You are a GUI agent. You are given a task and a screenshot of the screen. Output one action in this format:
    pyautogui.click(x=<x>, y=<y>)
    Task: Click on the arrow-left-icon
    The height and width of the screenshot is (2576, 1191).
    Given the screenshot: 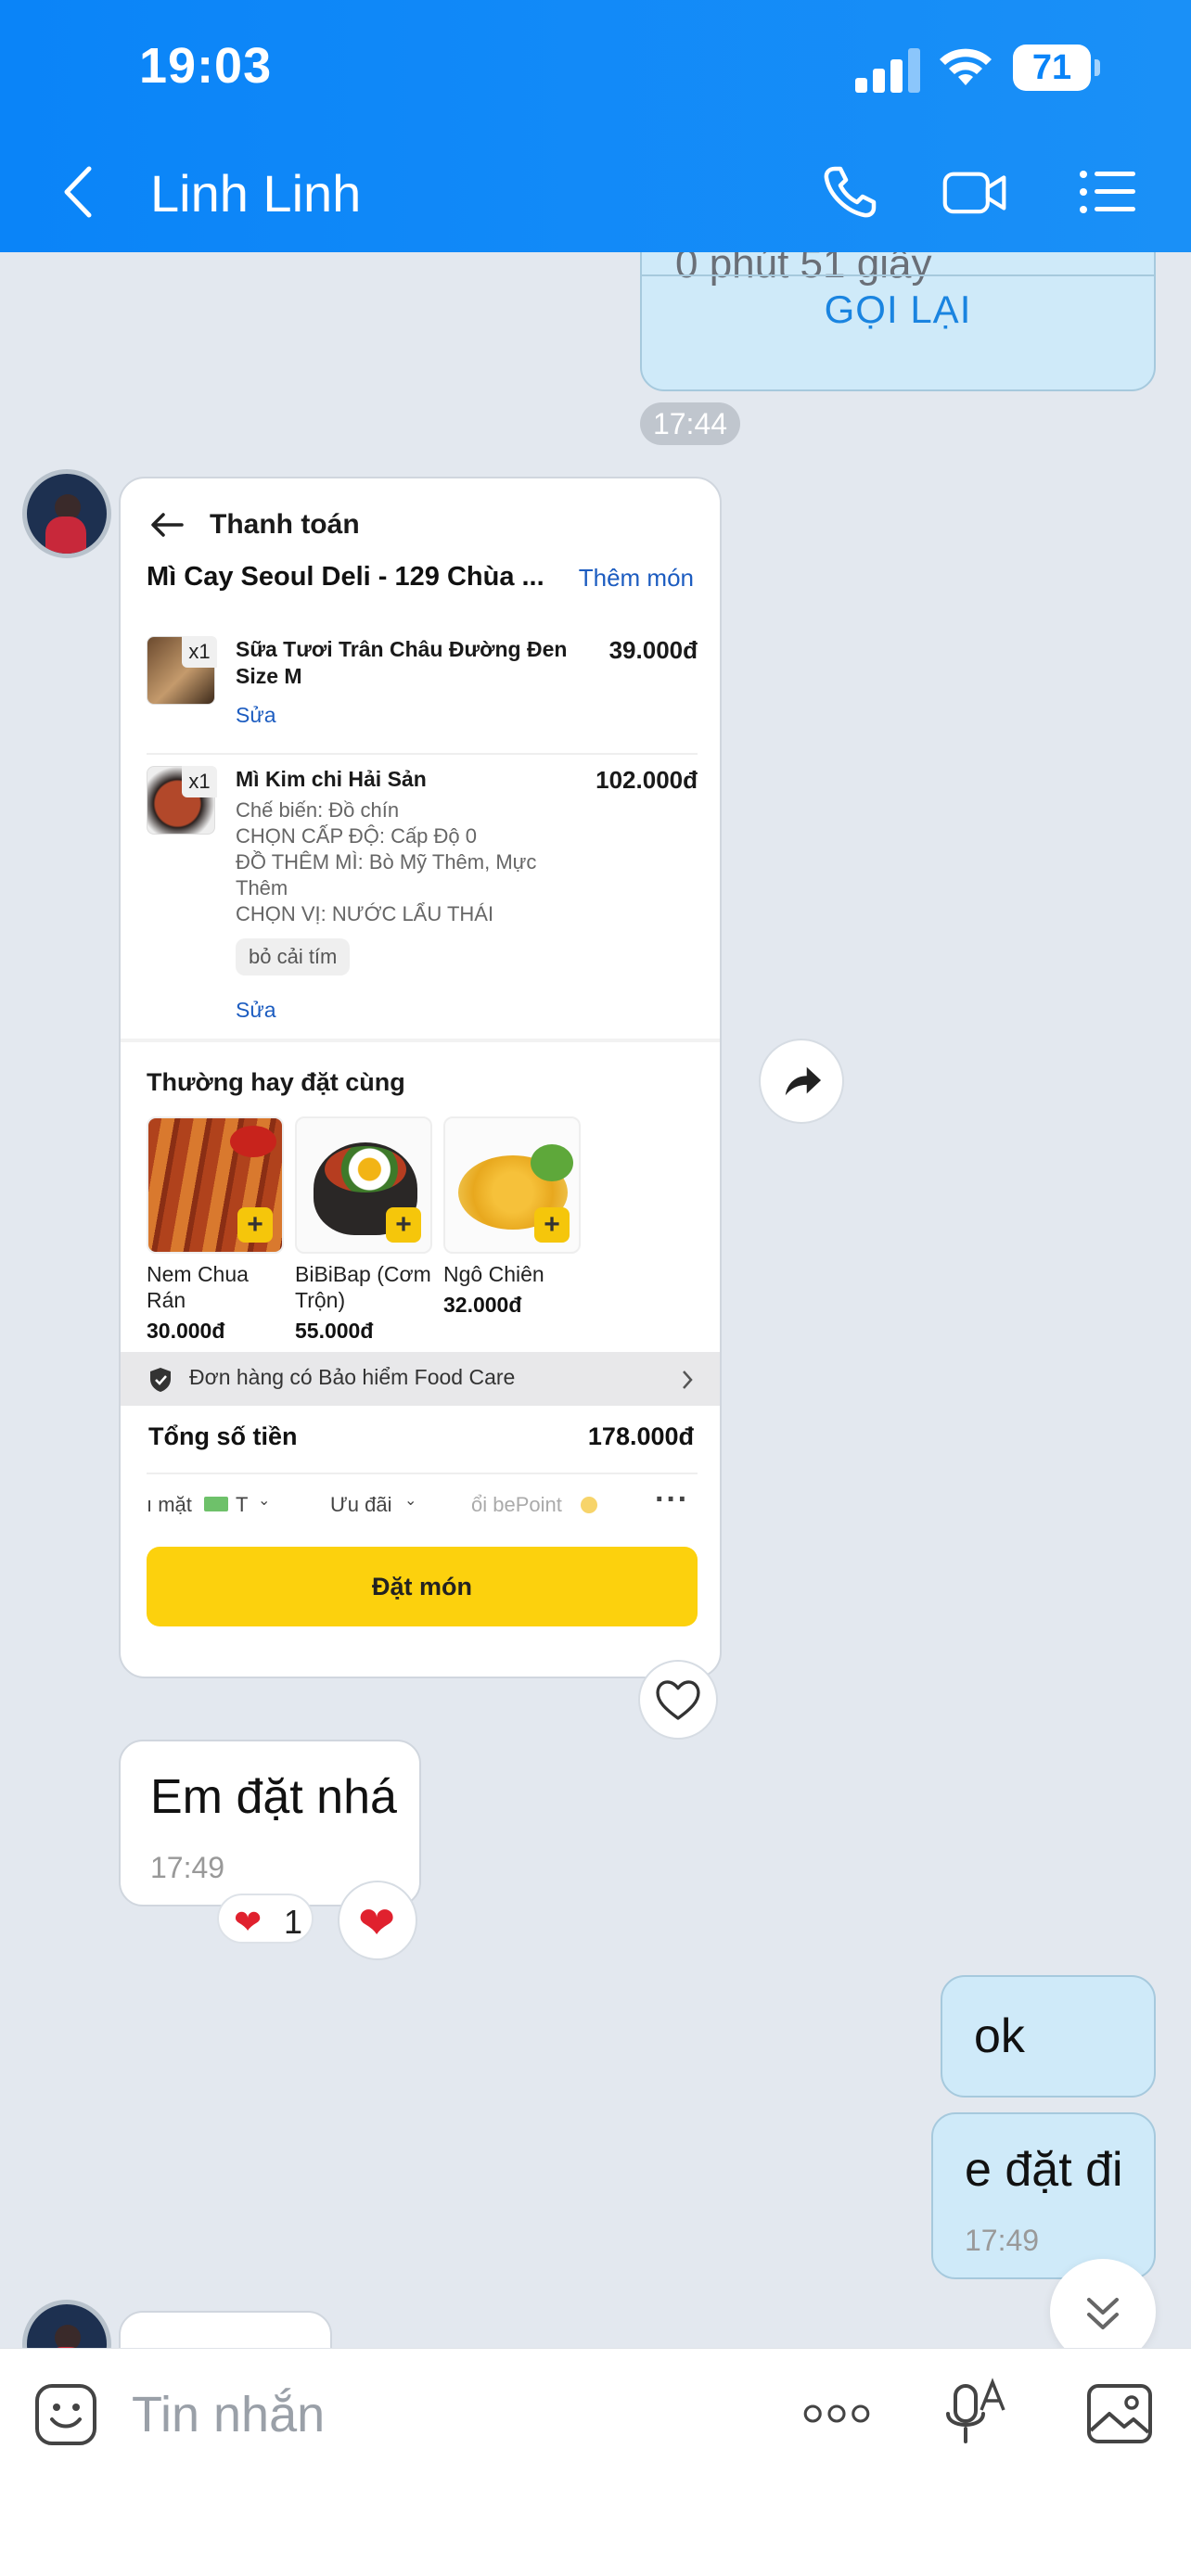 What is the action you would take?
    pyautogui.click(x=167, y=525)
    